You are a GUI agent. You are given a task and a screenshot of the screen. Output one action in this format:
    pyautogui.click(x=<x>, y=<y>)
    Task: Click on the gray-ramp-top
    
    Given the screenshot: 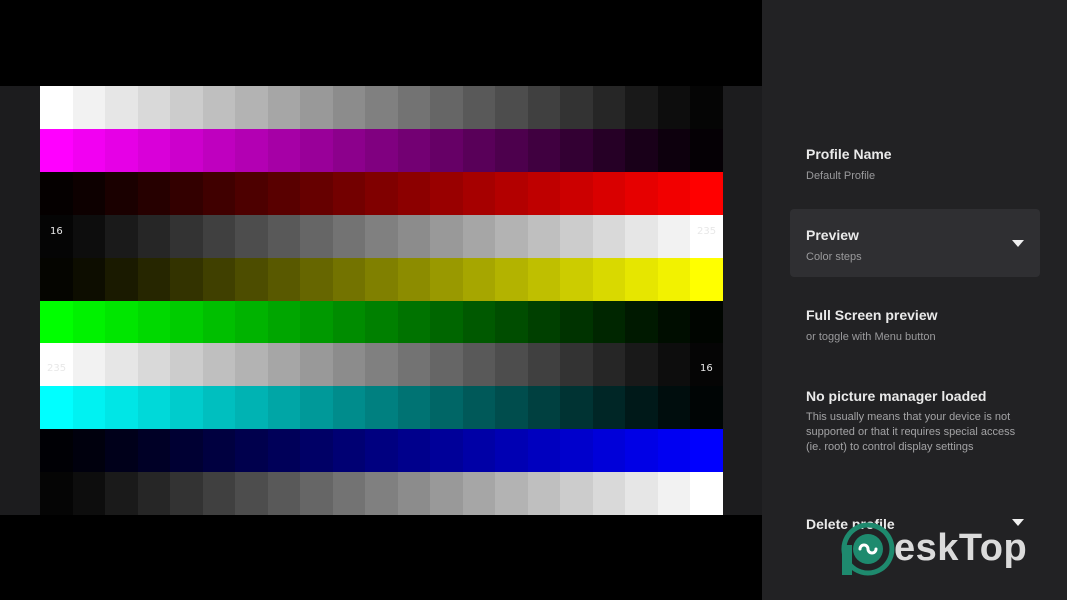 What is the action you would take?
    pyautogui.click(x=382, y=107)
    